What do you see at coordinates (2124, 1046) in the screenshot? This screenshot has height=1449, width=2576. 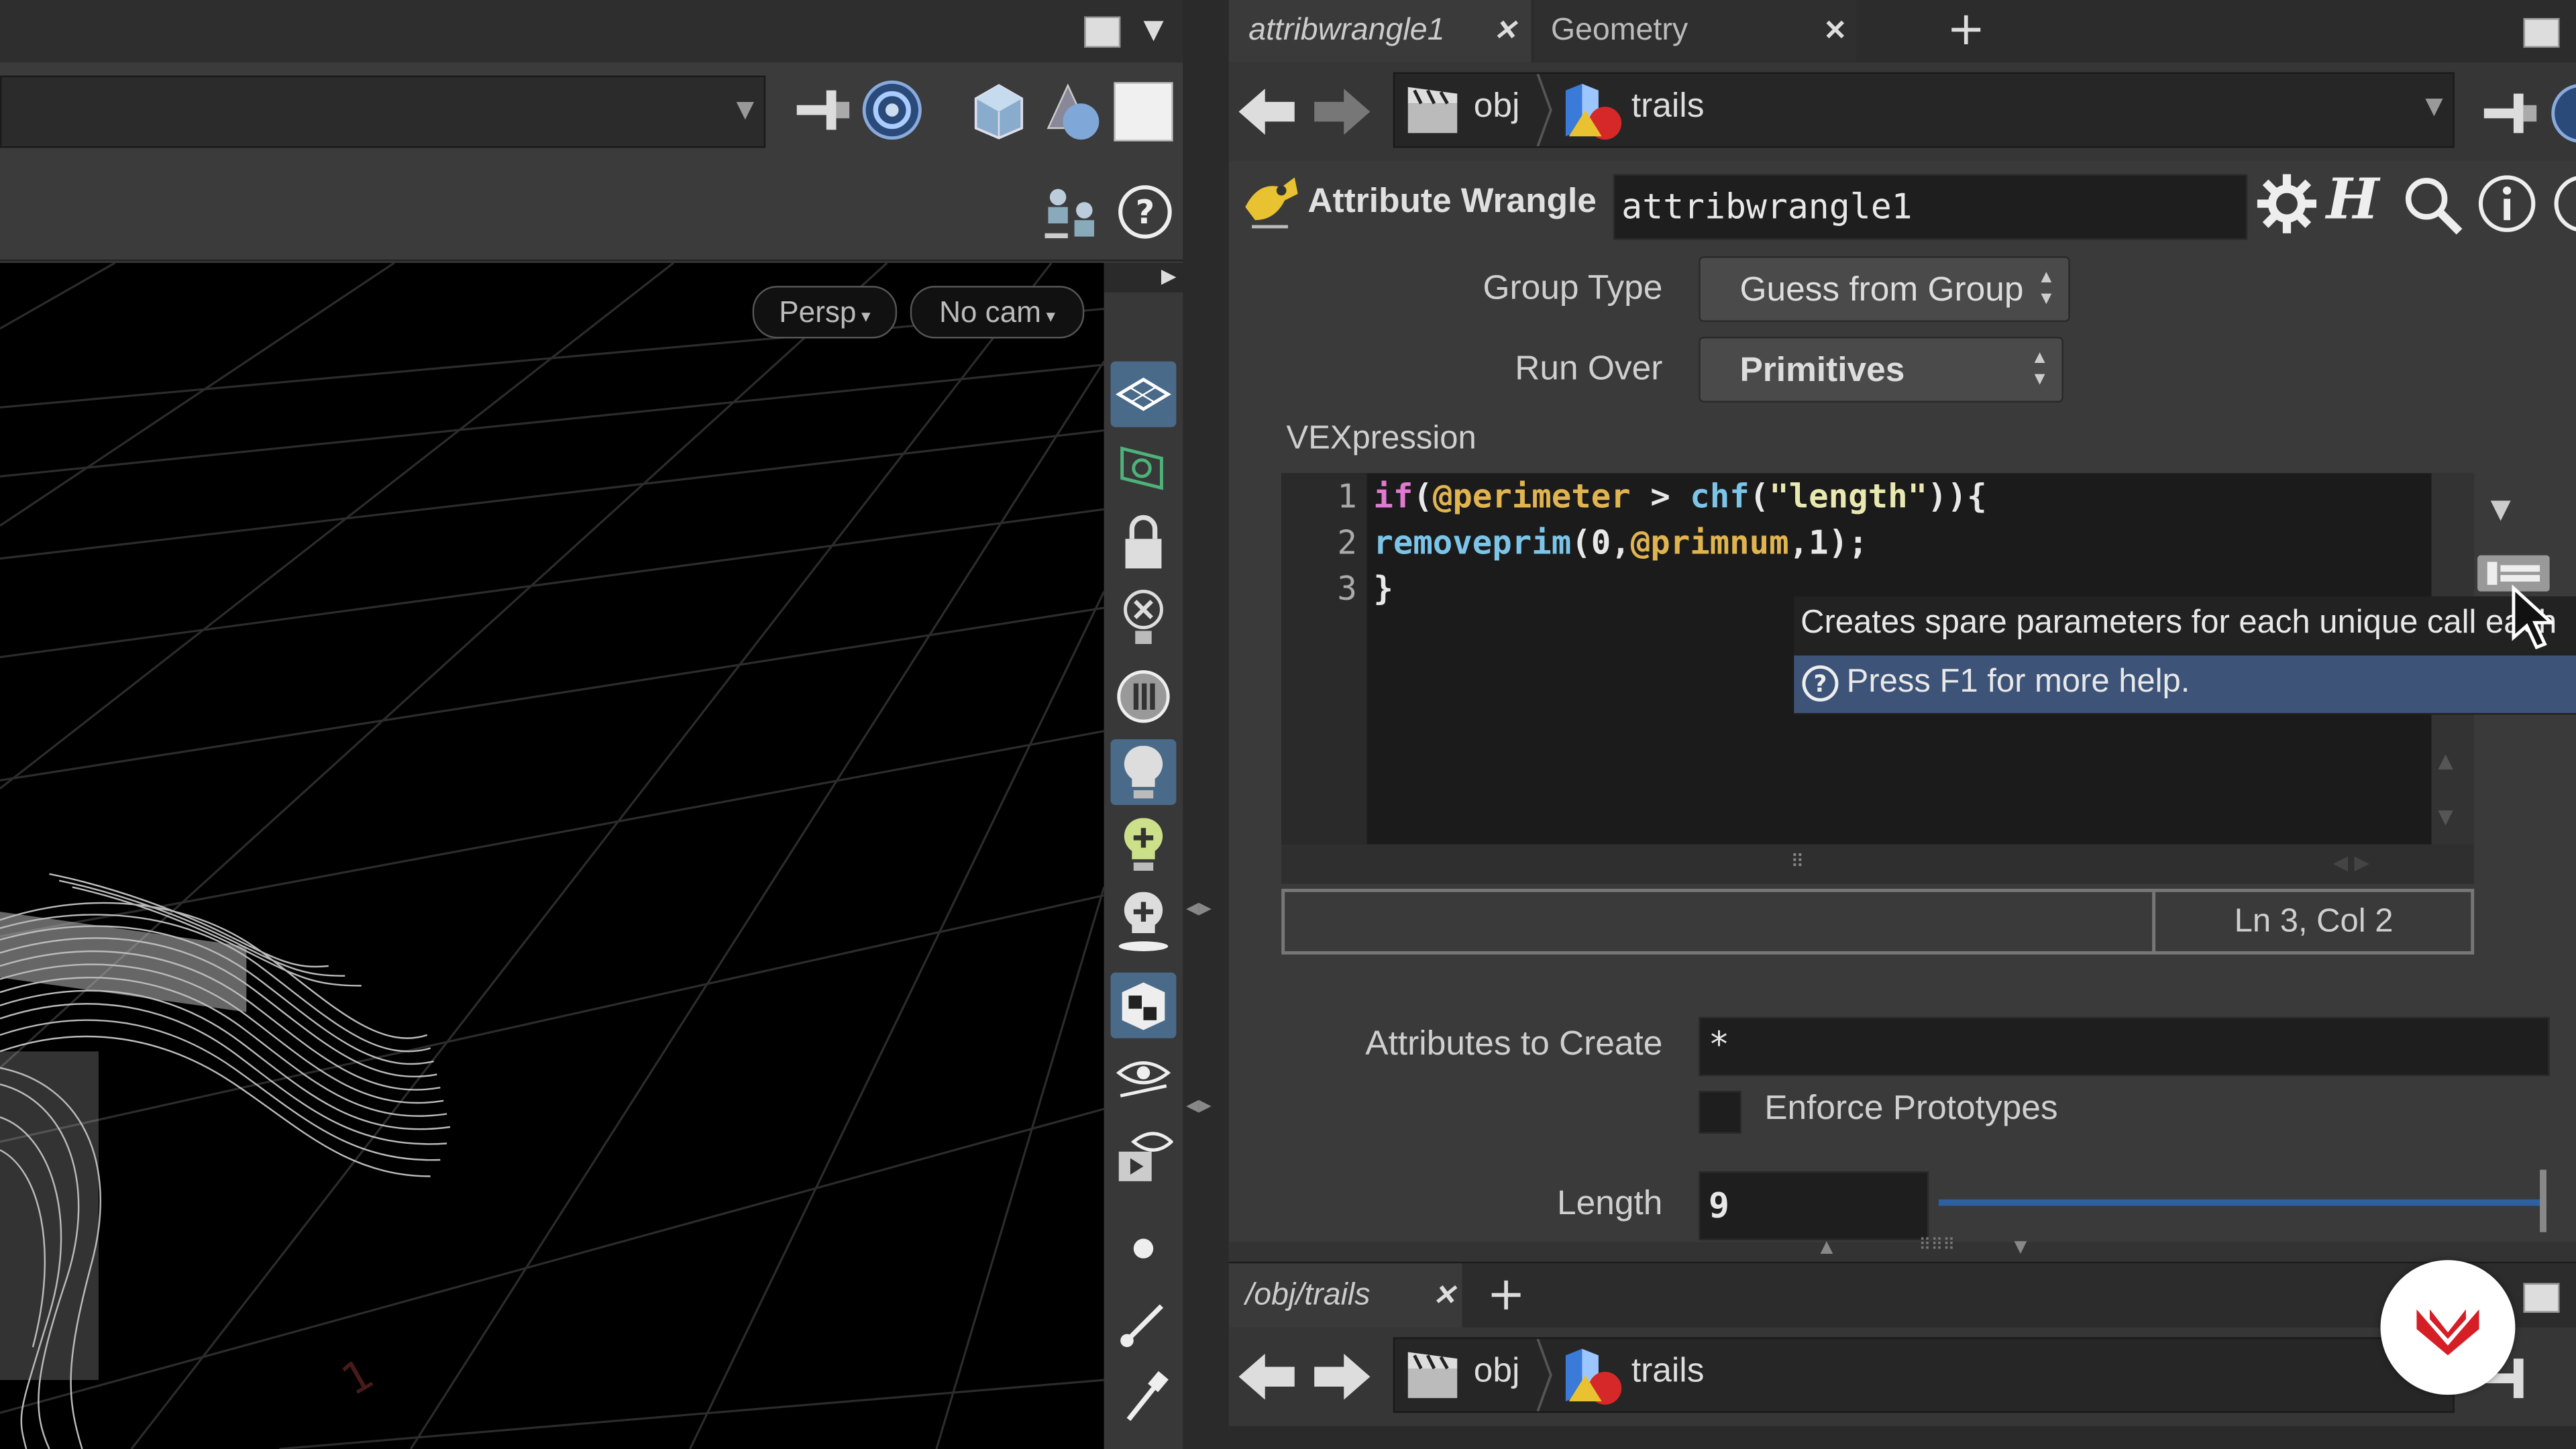 I see `attributes-to-create-field: *` at bounding box center [2124, 1046].